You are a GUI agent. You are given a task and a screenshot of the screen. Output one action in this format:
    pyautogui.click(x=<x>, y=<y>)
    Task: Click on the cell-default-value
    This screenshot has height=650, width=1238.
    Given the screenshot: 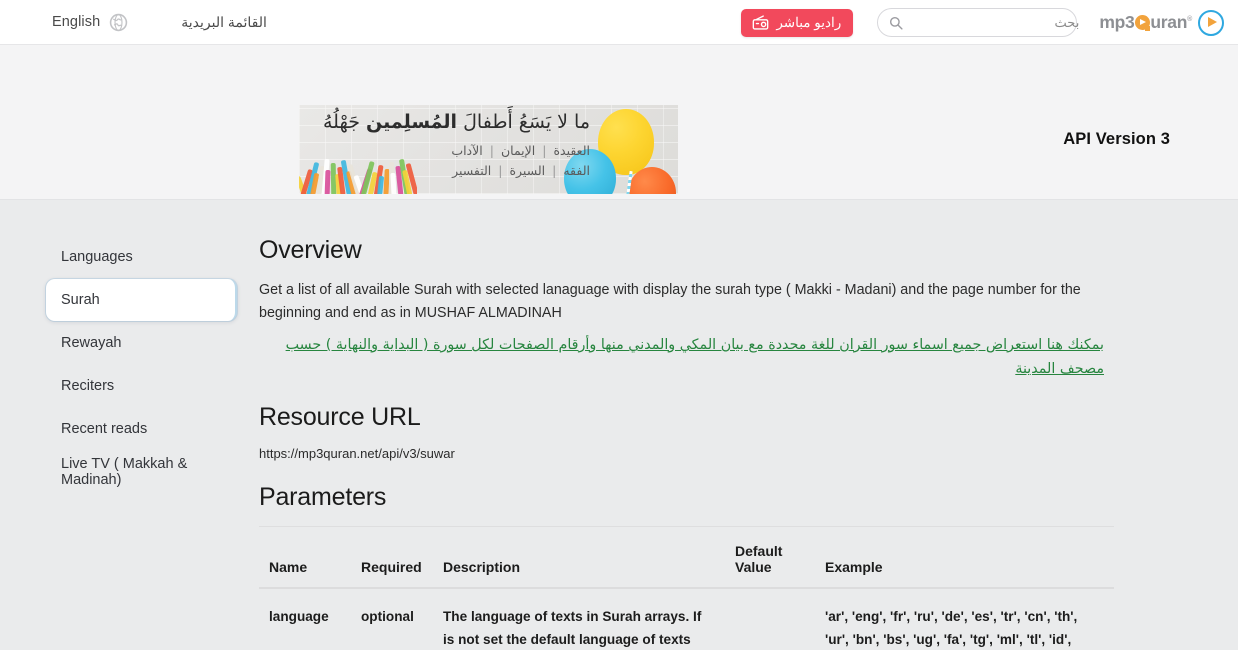 What is the action you would take?
    pyautogui.click(x=770, y=619)
    